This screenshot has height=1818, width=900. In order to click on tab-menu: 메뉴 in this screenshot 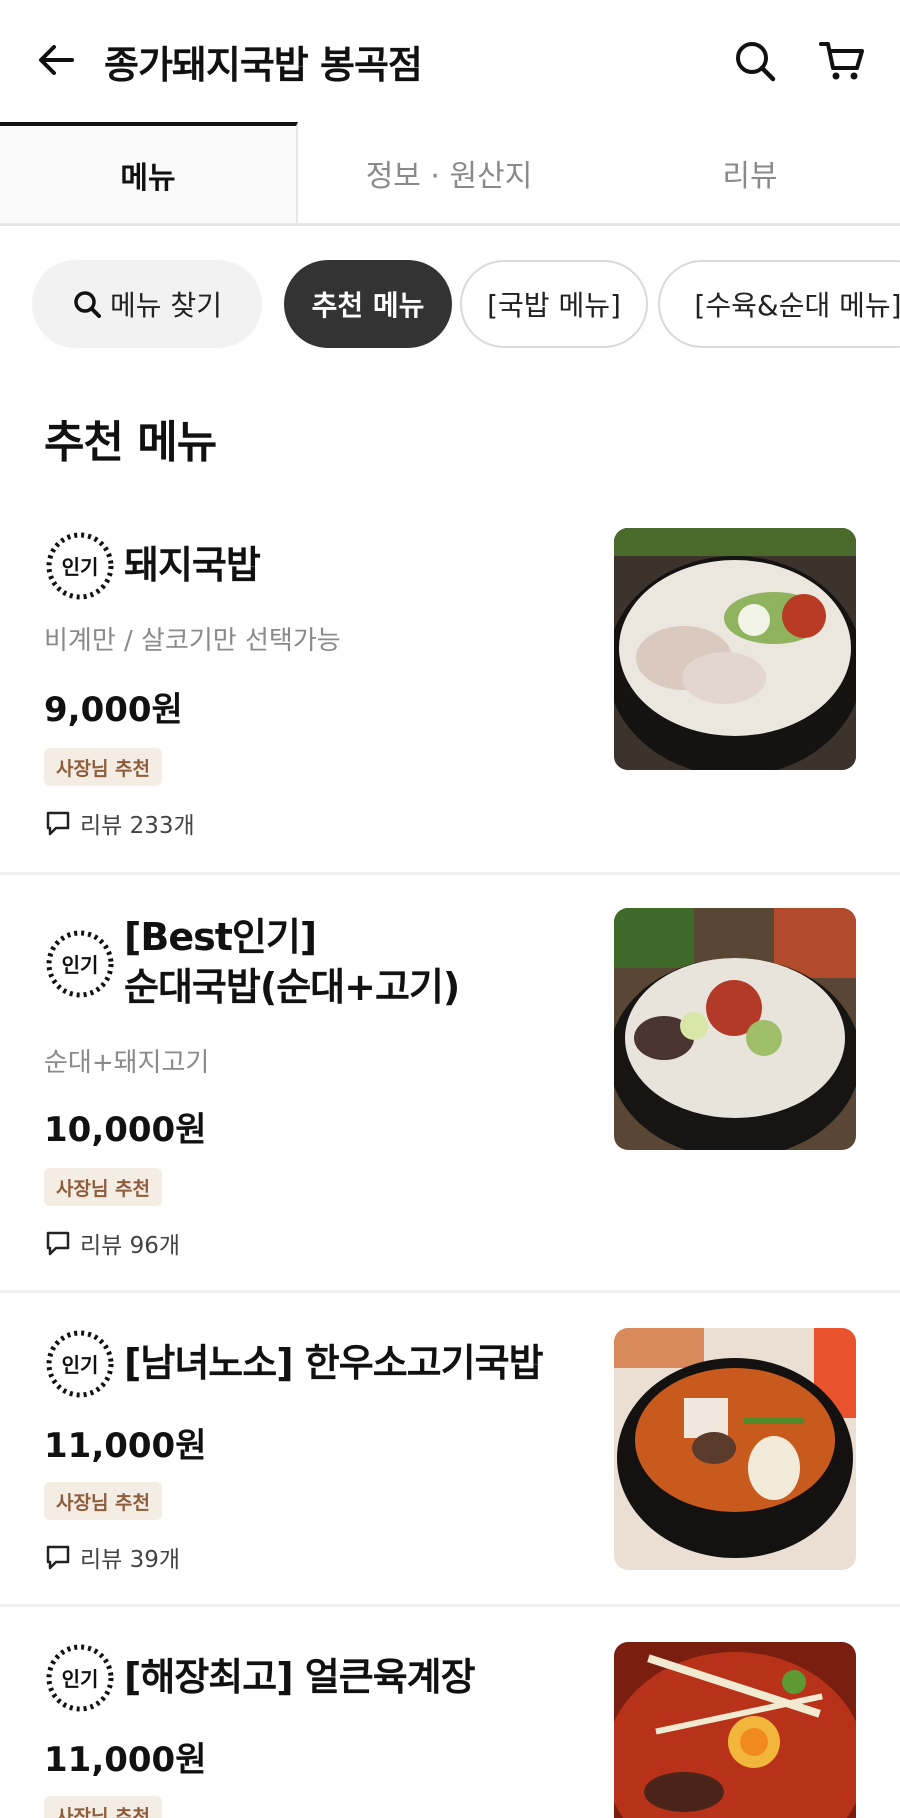, I will do `click(149, 172)`.